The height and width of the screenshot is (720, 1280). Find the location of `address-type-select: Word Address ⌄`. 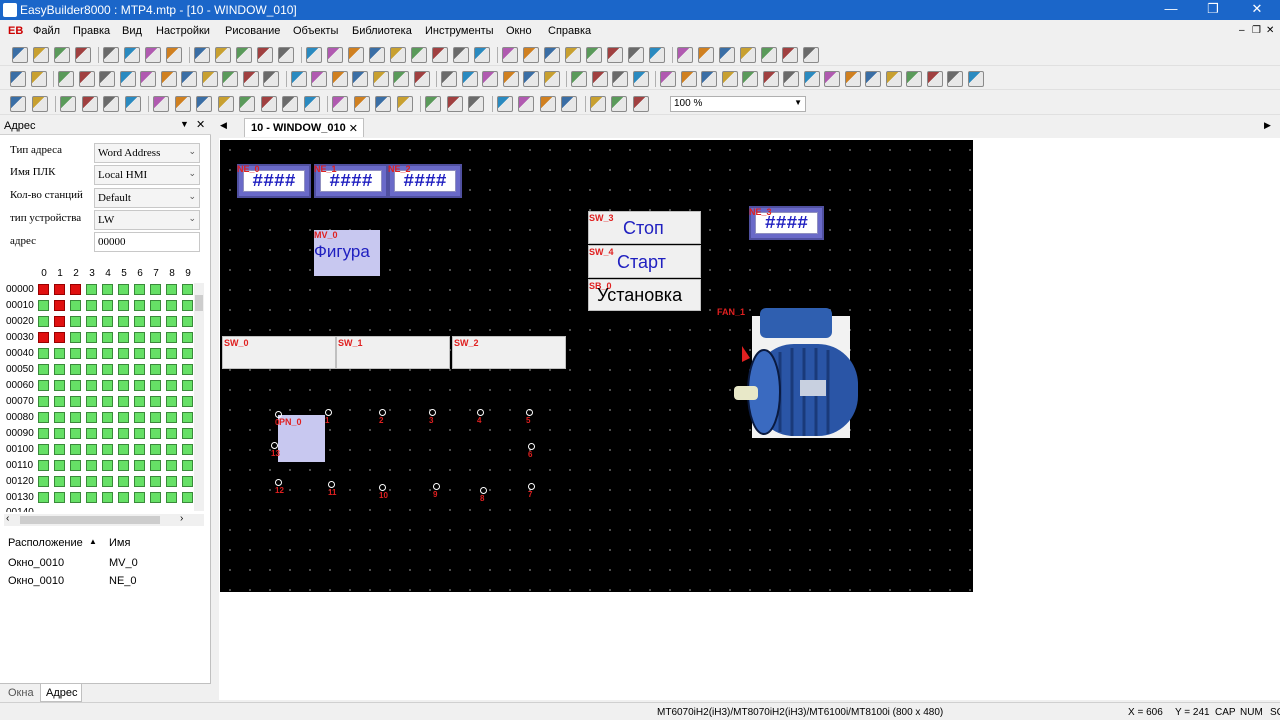

address-type-select: Word Address ⌄ is located at coordinates (147, 153).